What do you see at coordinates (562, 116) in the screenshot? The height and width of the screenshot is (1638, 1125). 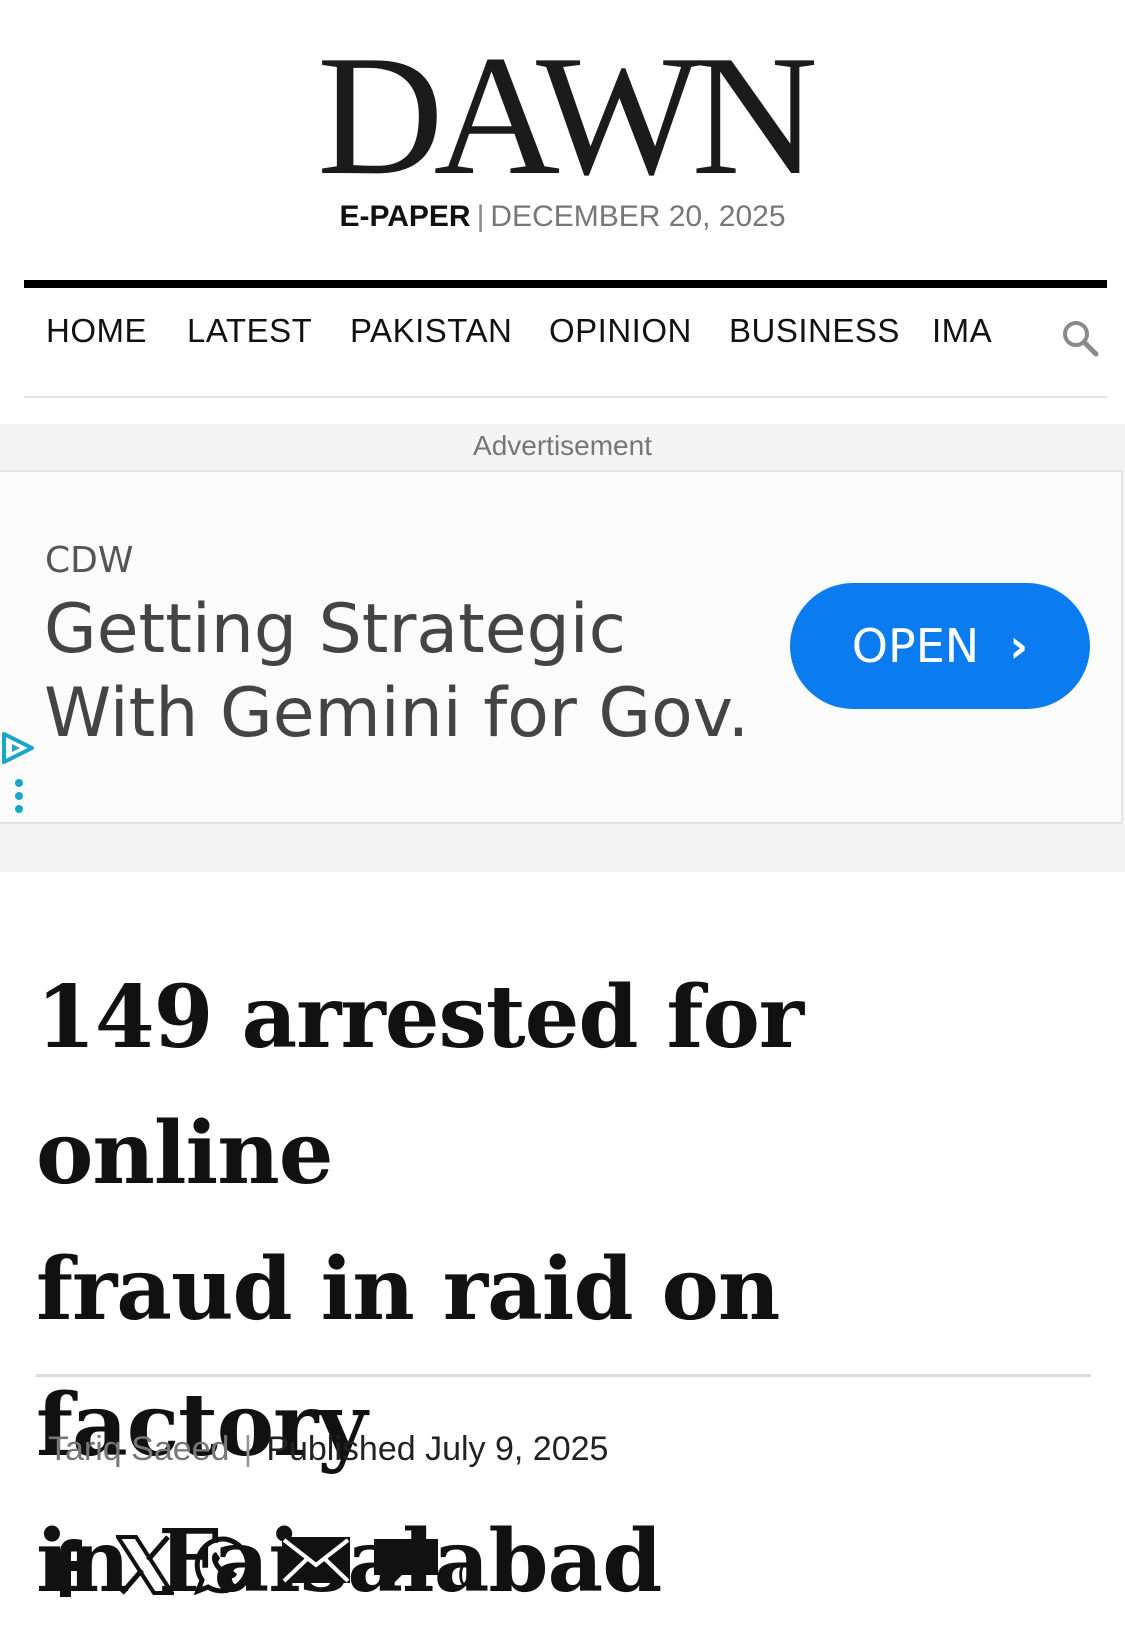 I see `dawn-logo: DAWN` at bounding box center [562, 116].